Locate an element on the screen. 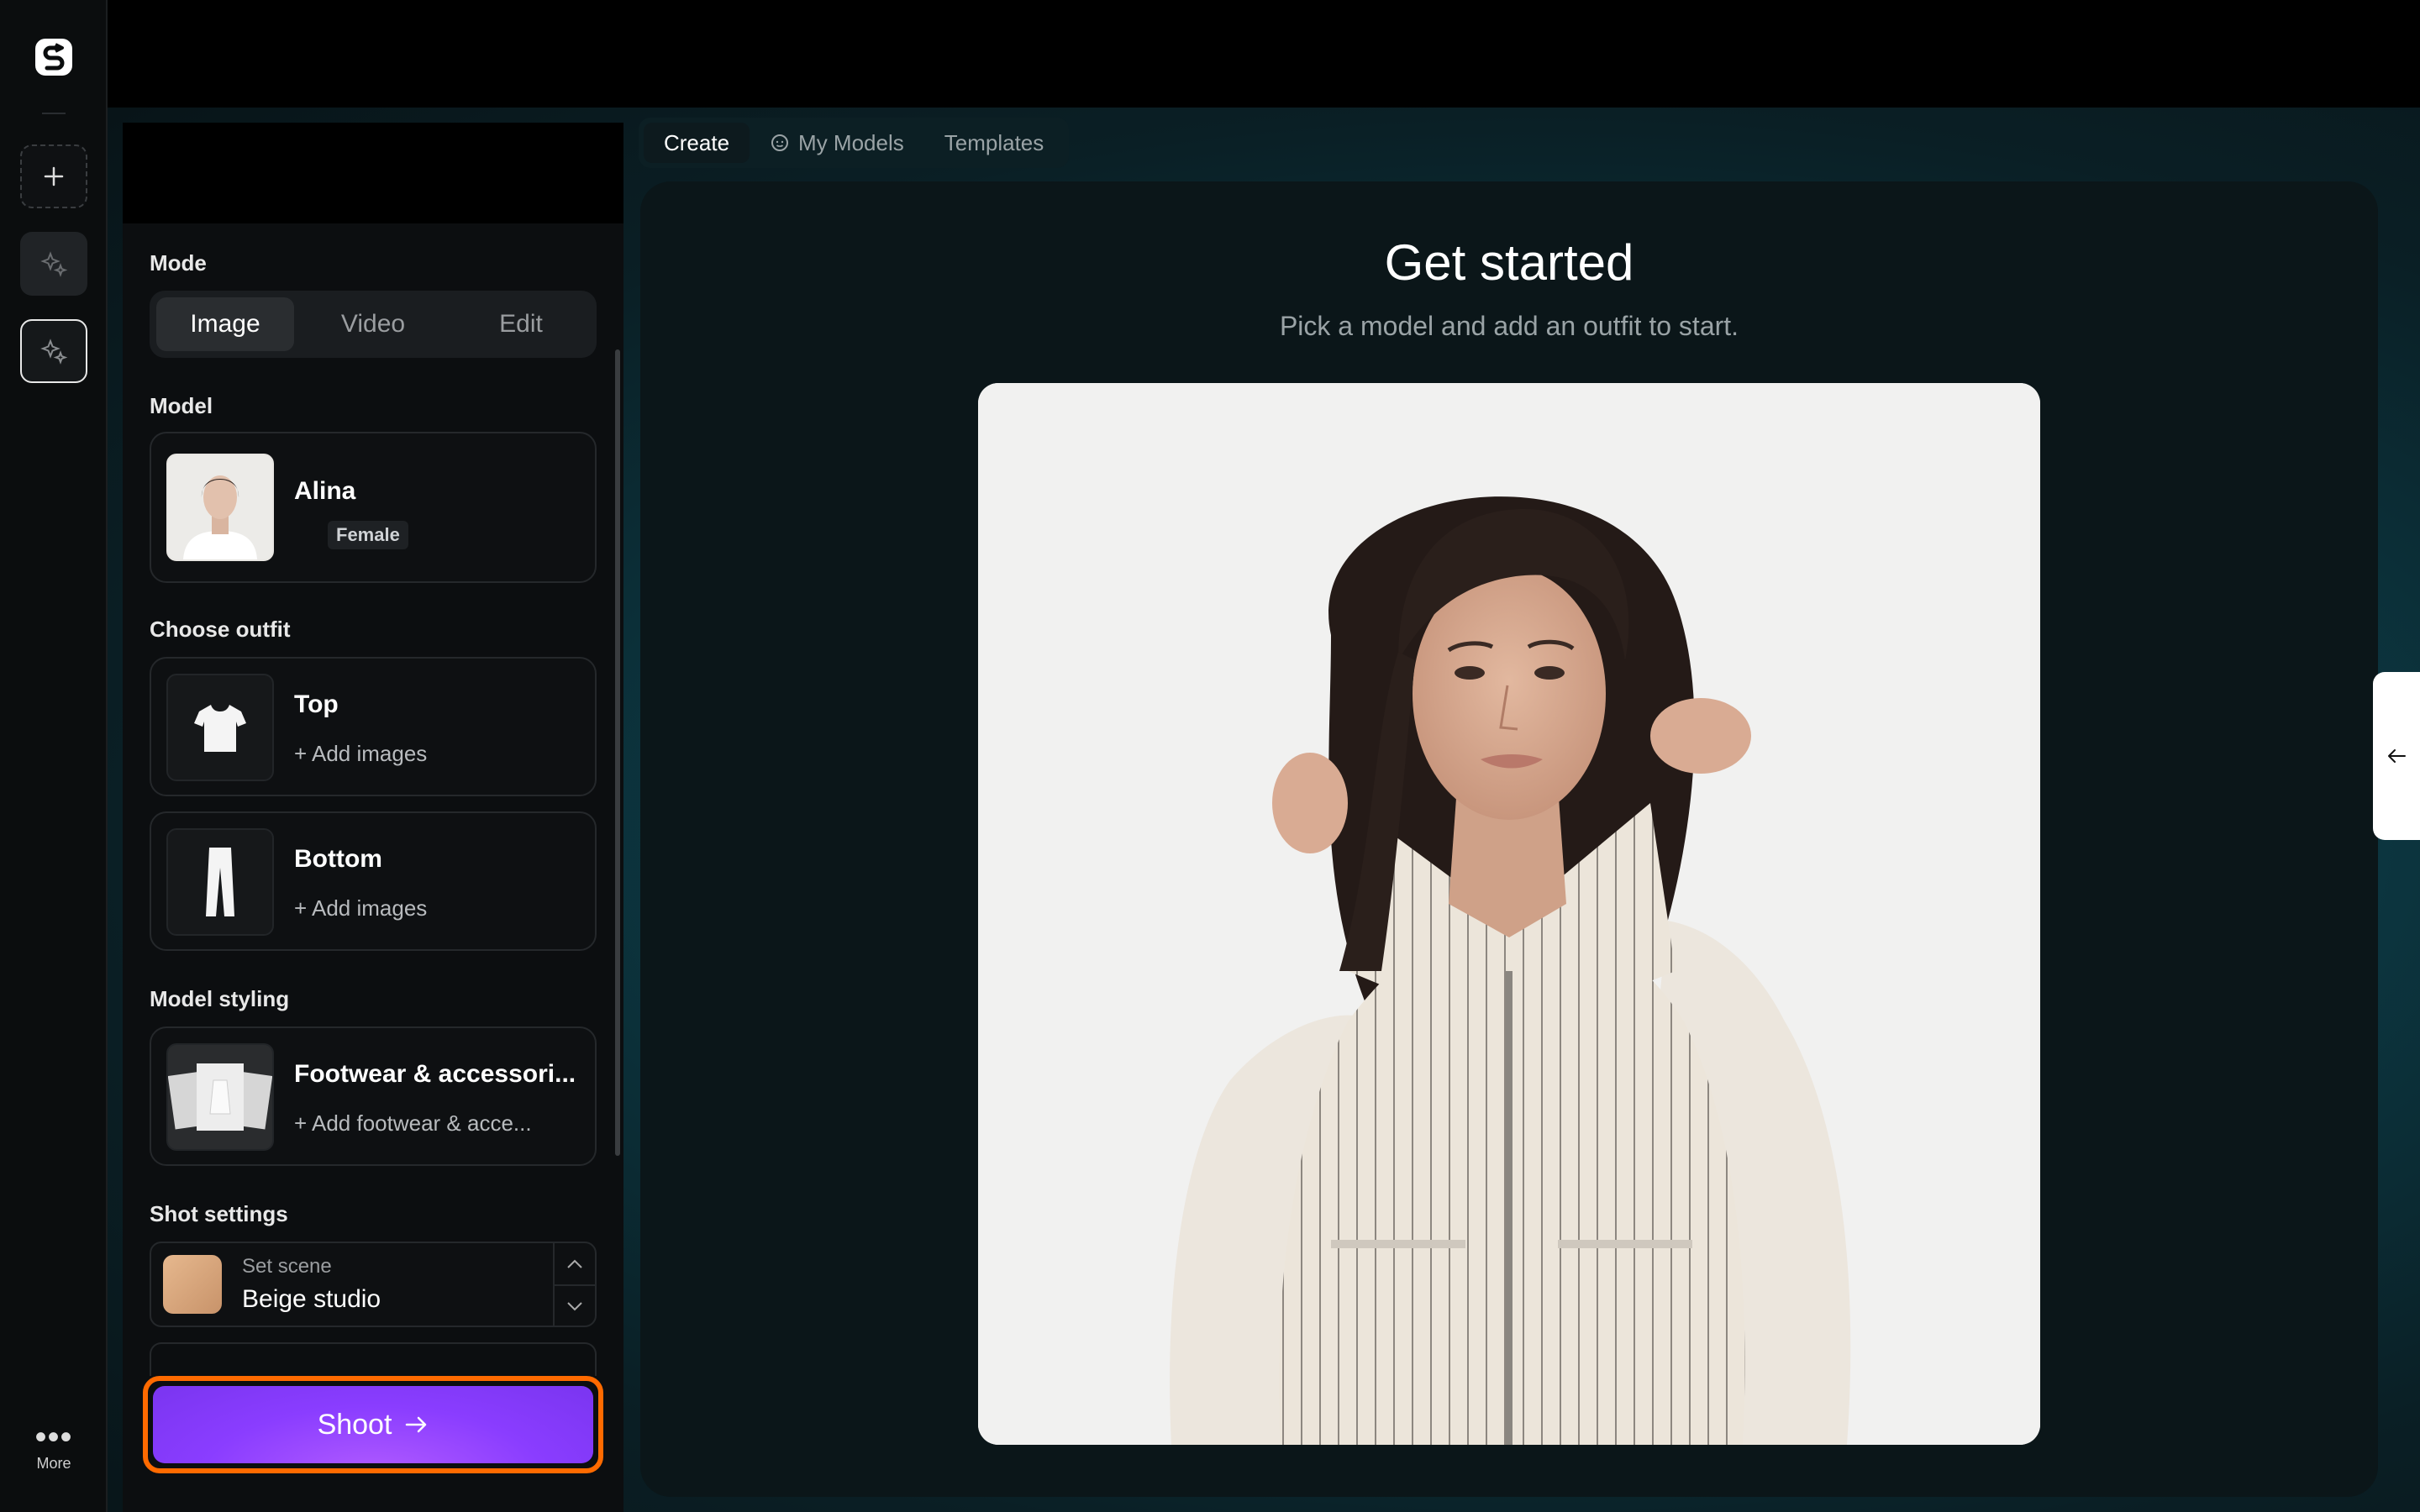 The width and height of the screenshot is (2420, 1512). scene-key: Set scene is located at coordinates (287, 1266).